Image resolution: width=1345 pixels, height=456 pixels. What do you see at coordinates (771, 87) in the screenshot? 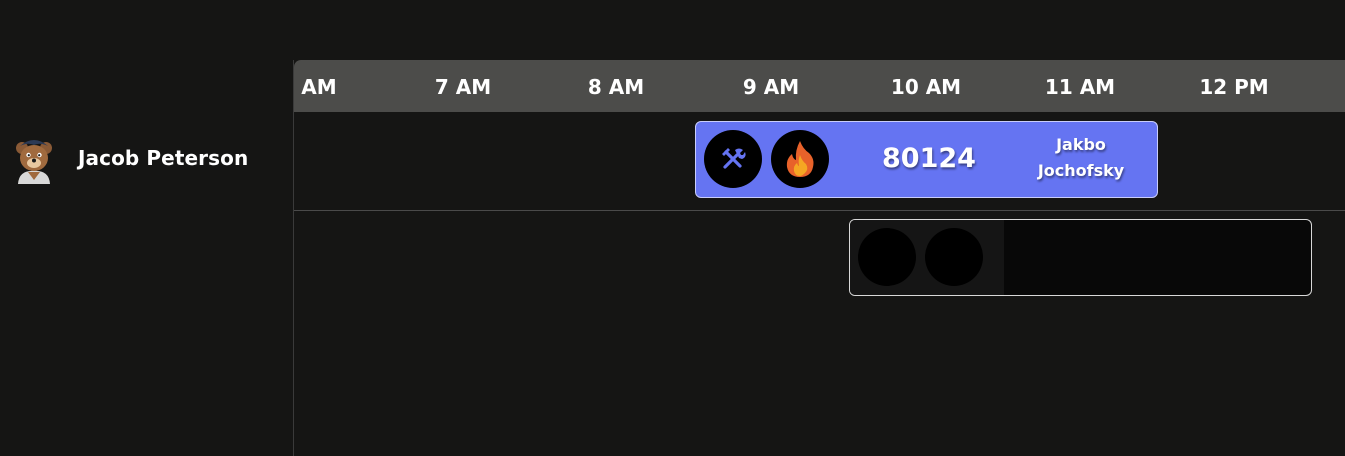
I see `hour-label: 9 AM` at bounding box center [771, 87].